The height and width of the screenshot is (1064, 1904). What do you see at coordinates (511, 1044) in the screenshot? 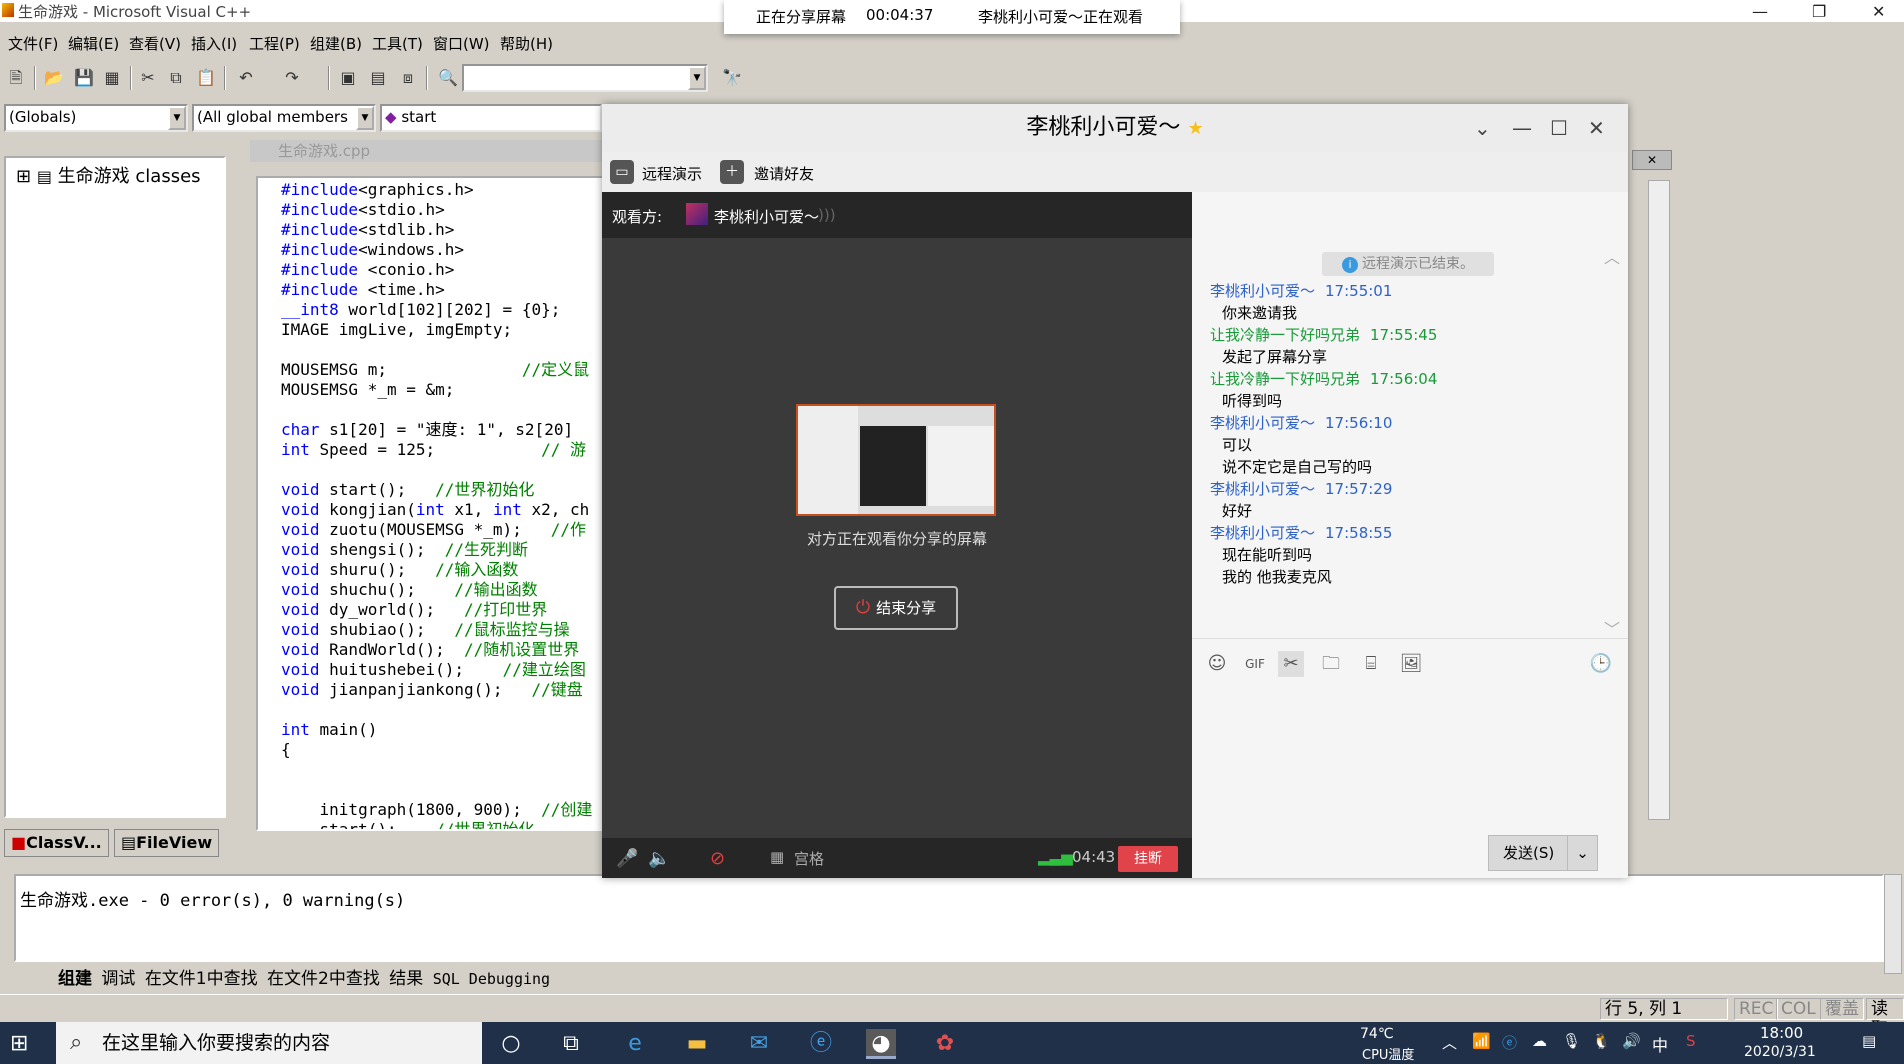
I see `cortana-icon: ○` at bounding box center [511, 1044].